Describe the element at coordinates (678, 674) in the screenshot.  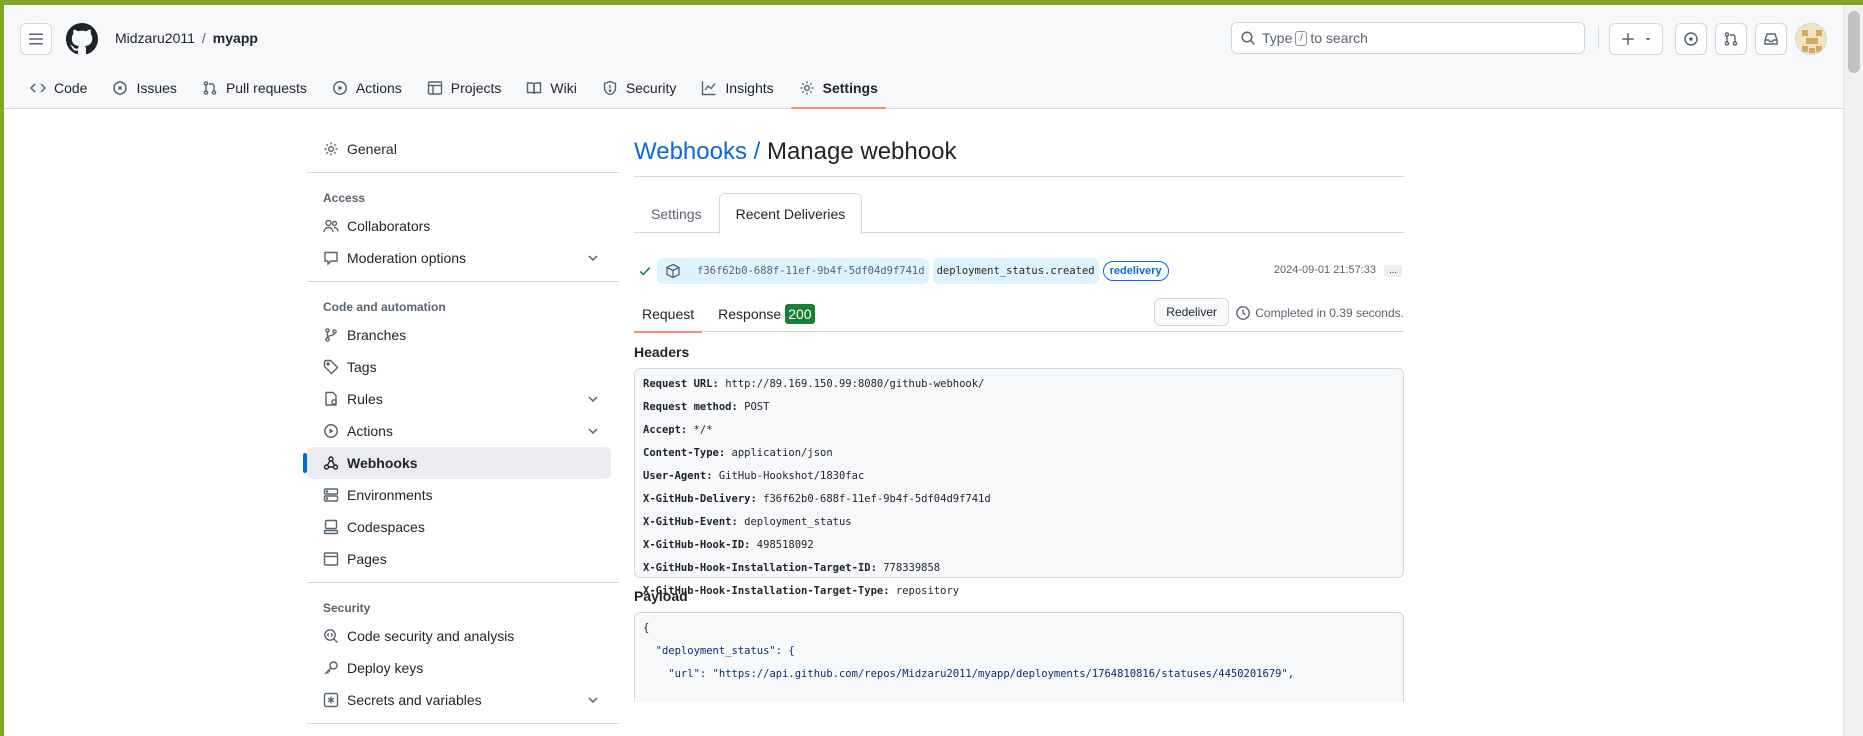
I see `payload-key: "url":` at that location.